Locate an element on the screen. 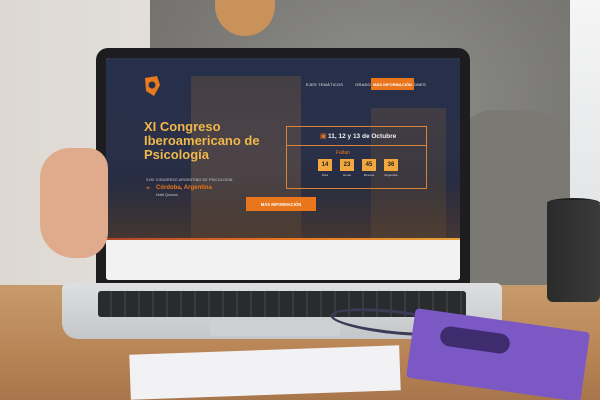  countdown-counters: 14 Días 23 Horas 45 Minutos 36 Segundos is located at coordinates (358, 168).